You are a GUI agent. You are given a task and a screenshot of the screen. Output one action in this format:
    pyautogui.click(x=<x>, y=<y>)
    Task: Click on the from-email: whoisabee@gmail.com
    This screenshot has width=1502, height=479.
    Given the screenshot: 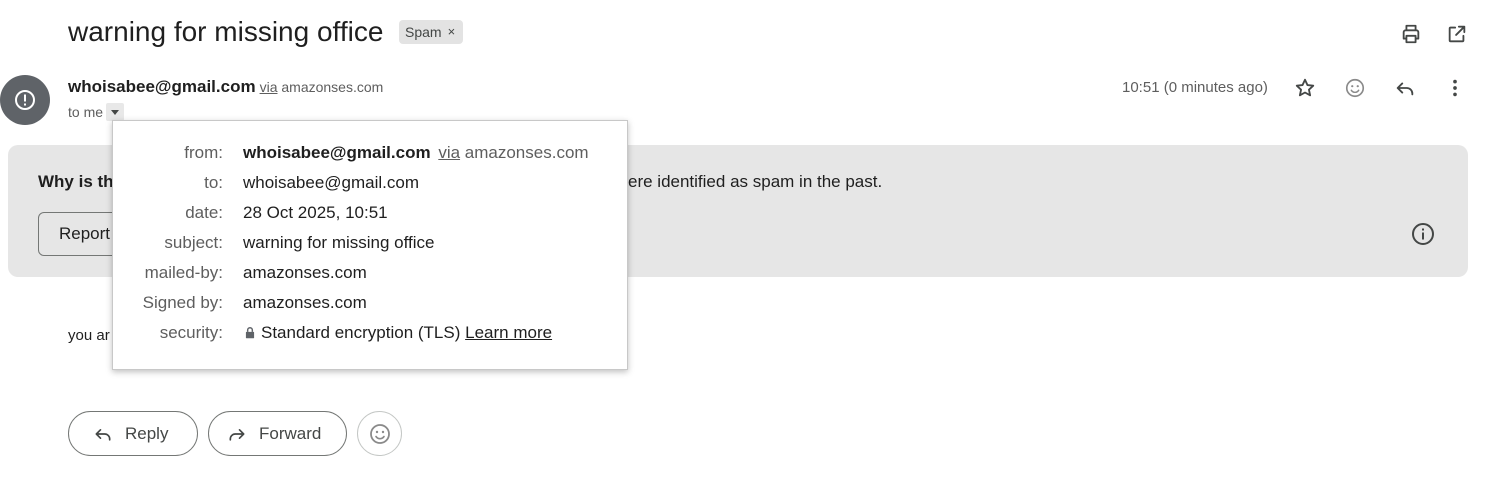 What is the action you would take?
    pyautogui.click(x=337, y=152)
    